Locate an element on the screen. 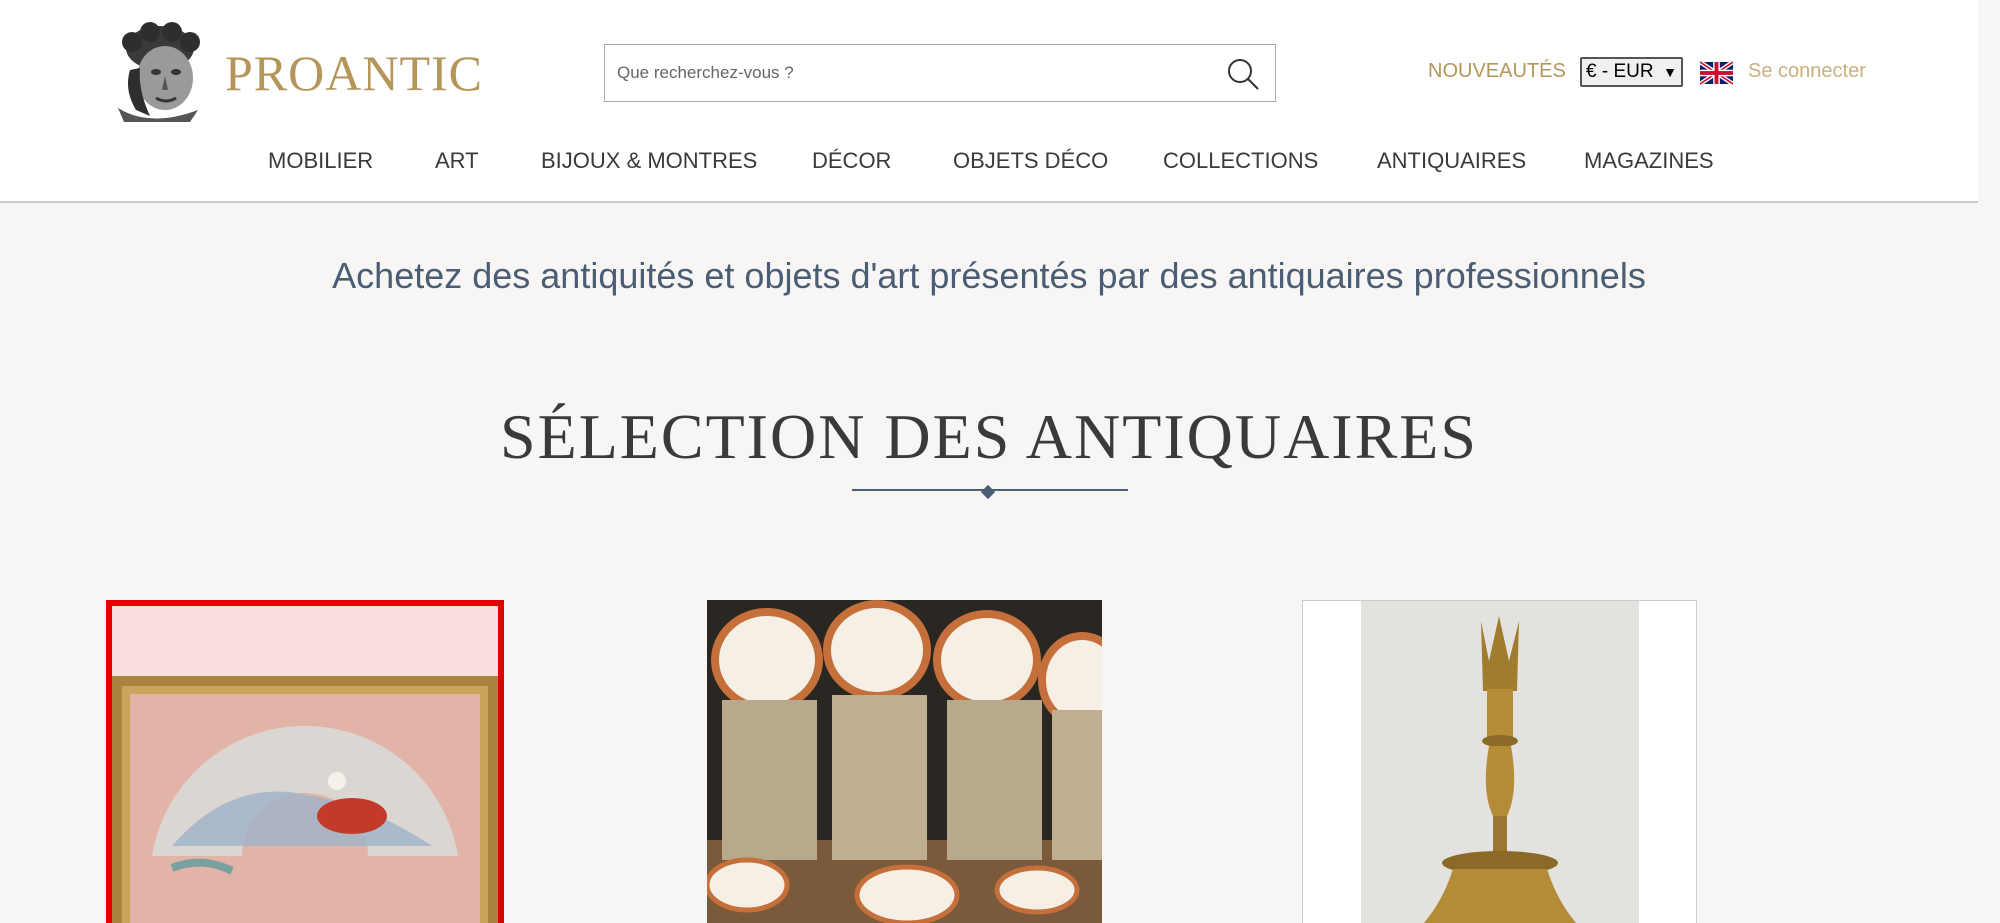  porcelain-plates-image is located at coordinates (904, 761).